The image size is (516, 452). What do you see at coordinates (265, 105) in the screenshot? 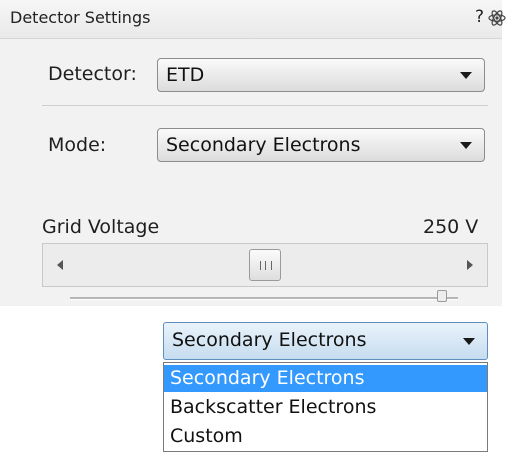
I see `section-divider` at bounding box center [265, 105].